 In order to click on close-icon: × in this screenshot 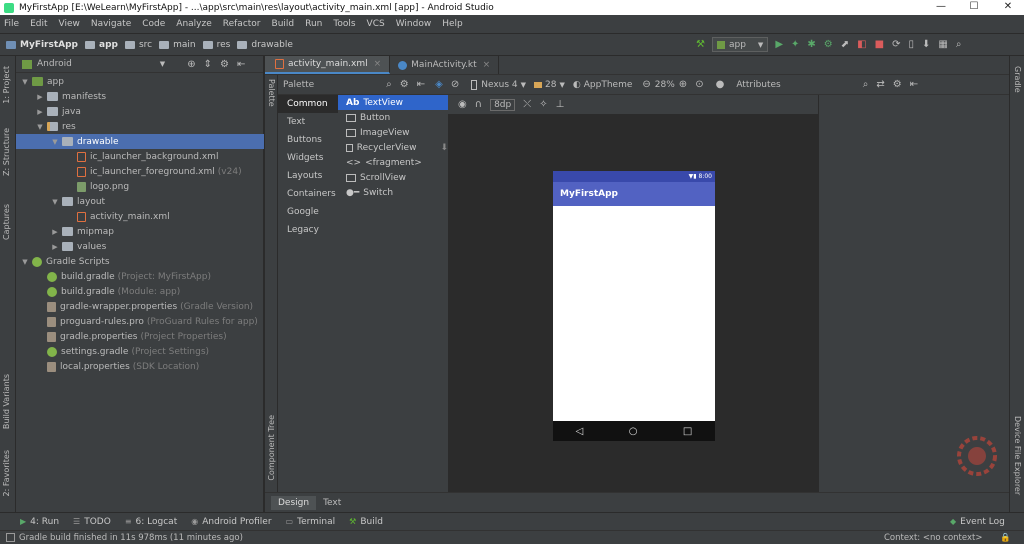, I will do `click(378, 64)`.